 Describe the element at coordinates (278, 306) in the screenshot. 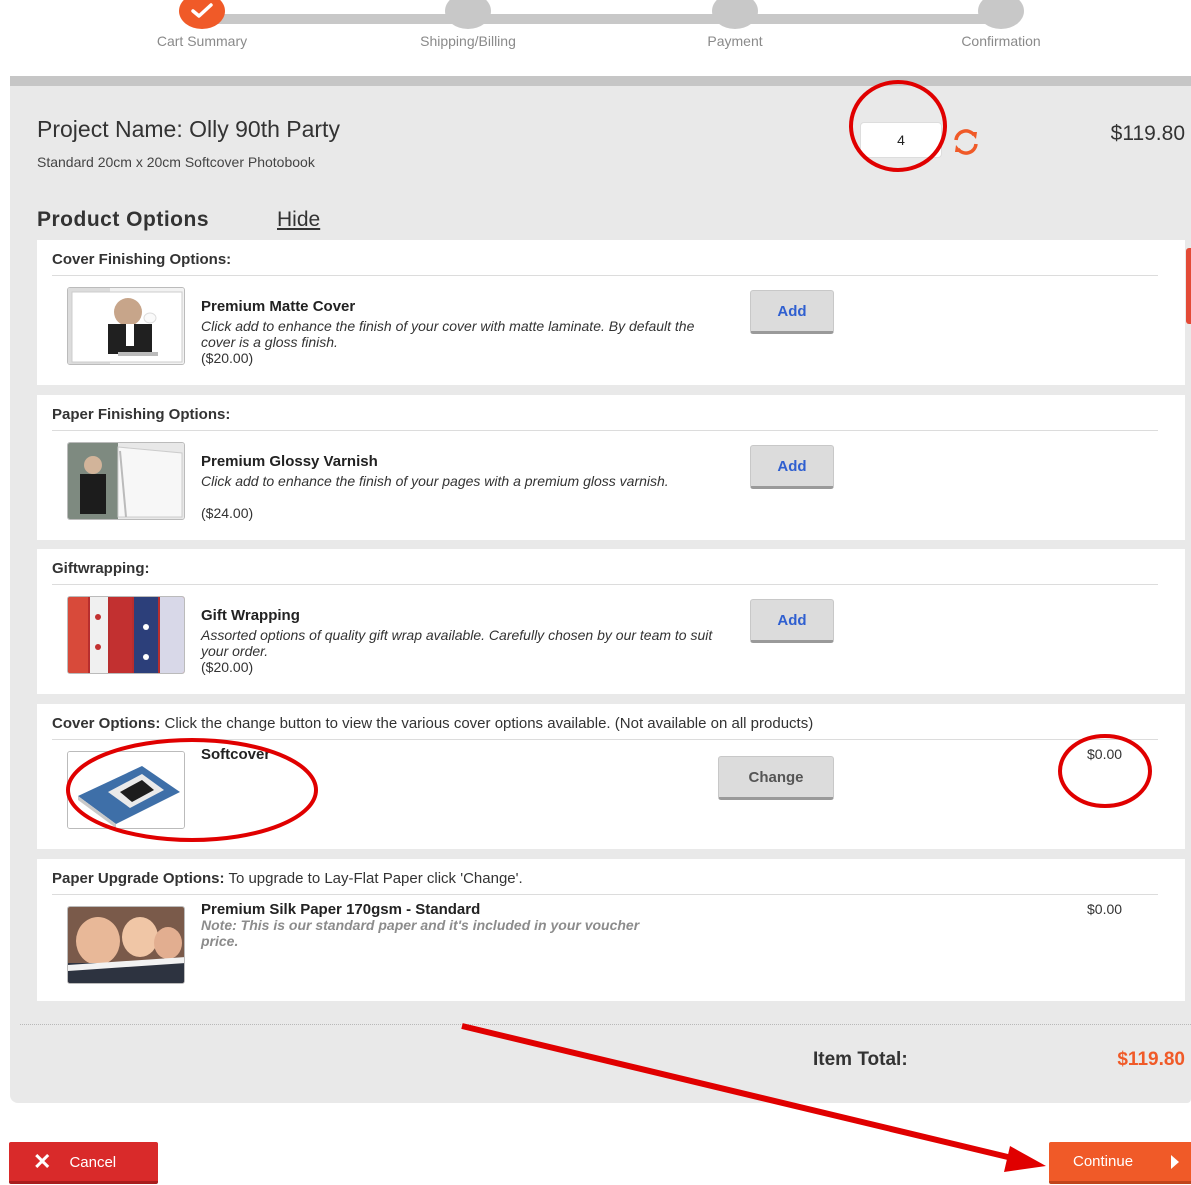

I see `option-name: Premium Matte Cover` at that location.